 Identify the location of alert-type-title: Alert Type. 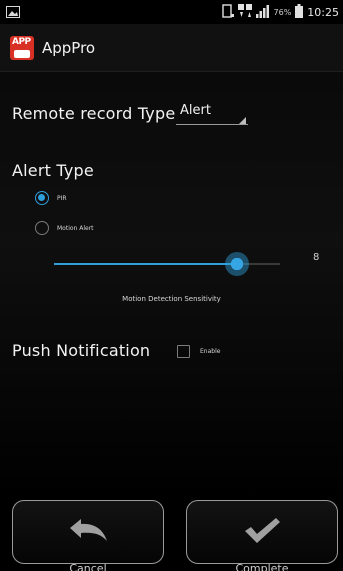
(53, 170).